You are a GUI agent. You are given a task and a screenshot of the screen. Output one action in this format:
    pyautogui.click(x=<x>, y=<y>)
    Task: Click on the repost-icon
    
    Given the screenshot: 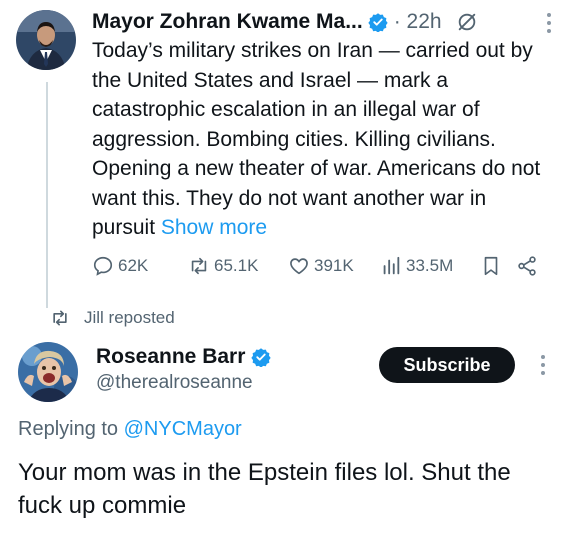 What is the action you would take?
    pyautogui.click(x=199, y=266)
    